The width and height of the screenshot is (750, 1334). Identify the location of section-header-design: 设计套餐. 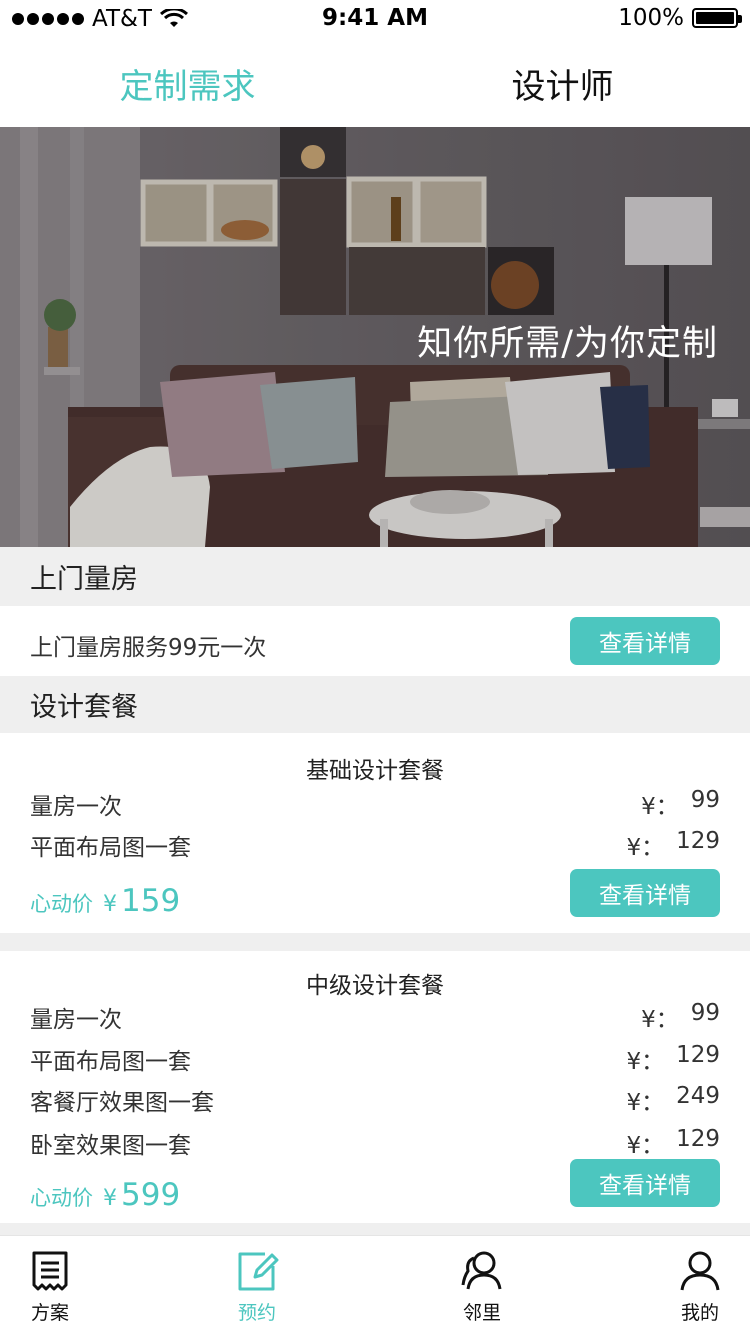
(375, 704).